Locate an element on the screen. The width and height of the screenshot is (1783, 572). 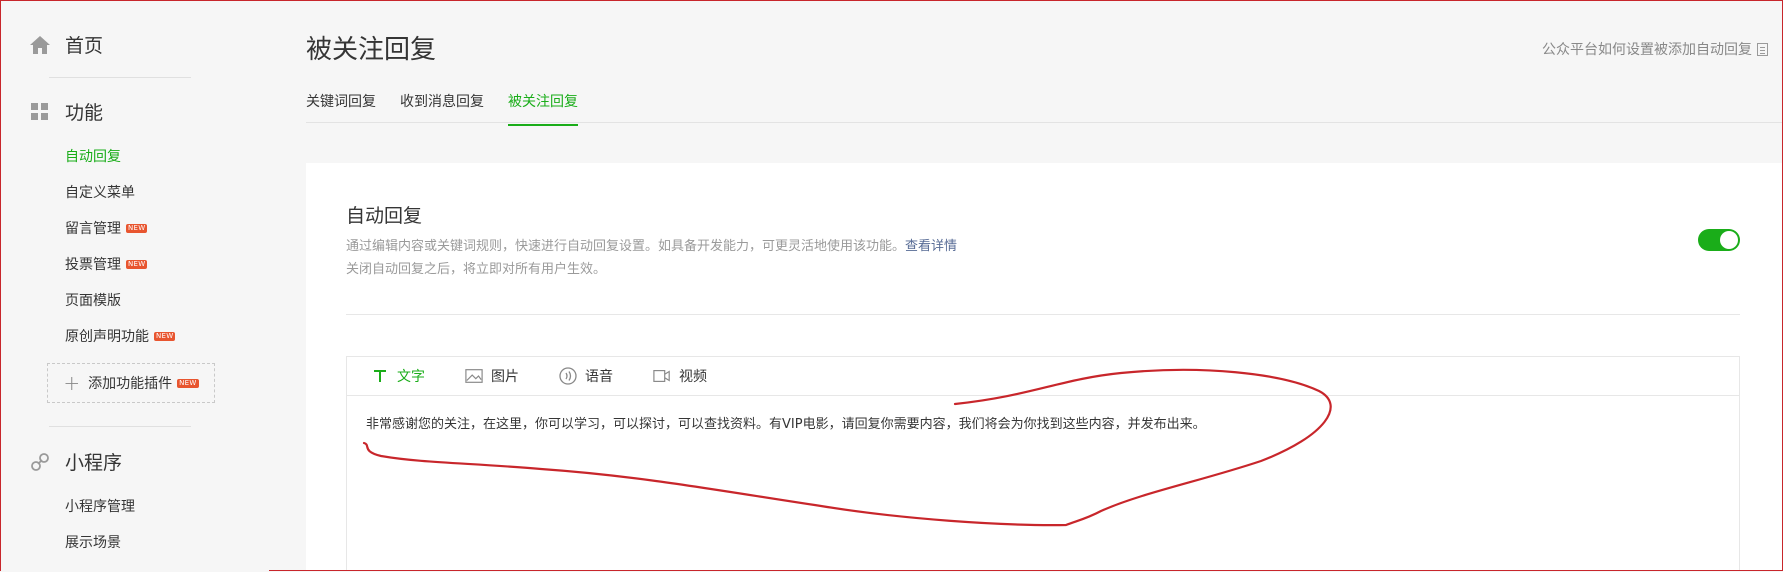
tool-label: 视频 is located at coordinates (693, 377).